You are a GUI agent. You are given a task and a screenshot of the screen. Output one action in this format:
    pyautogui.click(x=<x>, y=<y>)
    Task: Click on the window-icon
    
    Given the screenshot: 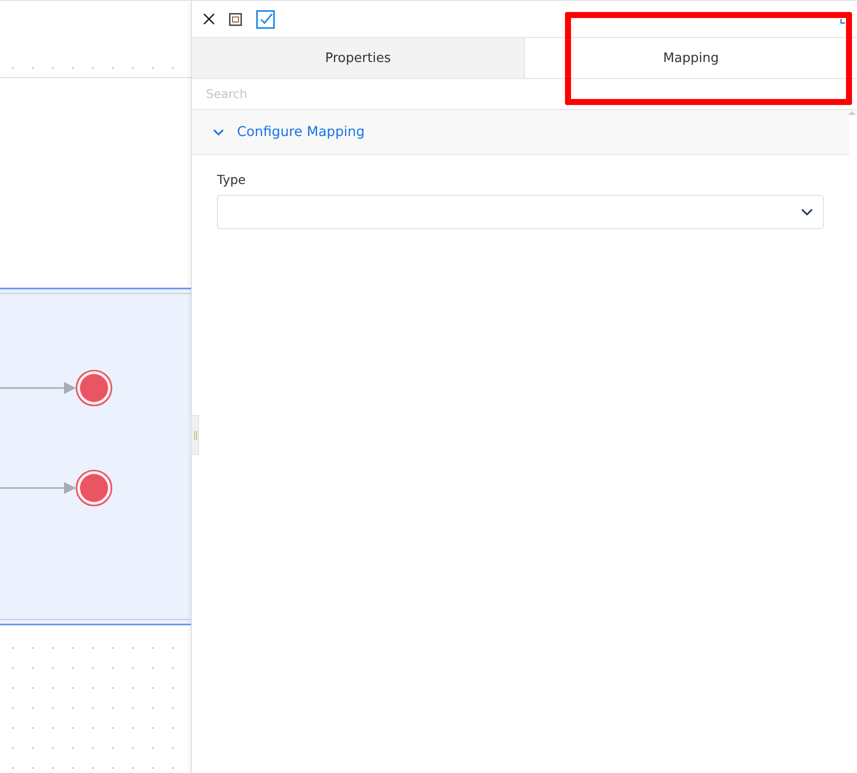 What is the action you would take?
    pyautogui.click(x=235, y=19)
    